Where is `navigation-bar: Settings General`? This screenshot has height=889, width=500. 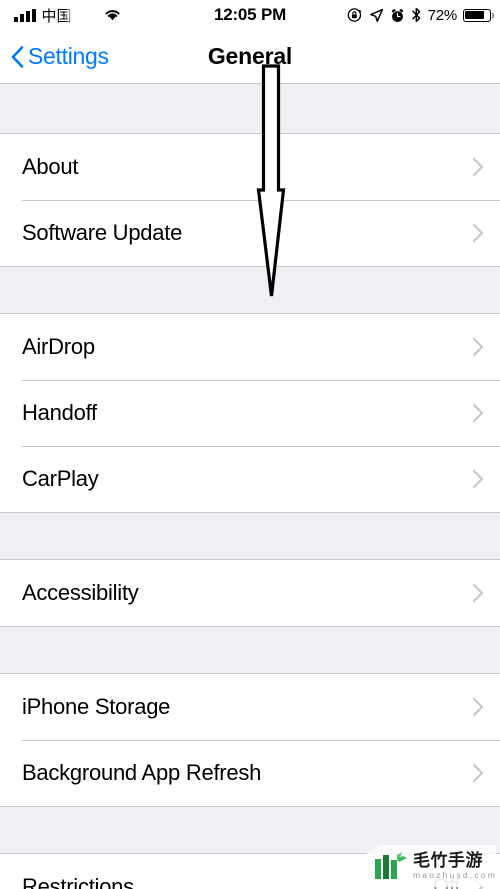 navigation-bar: Settings General is located at coordinates (250, 57).